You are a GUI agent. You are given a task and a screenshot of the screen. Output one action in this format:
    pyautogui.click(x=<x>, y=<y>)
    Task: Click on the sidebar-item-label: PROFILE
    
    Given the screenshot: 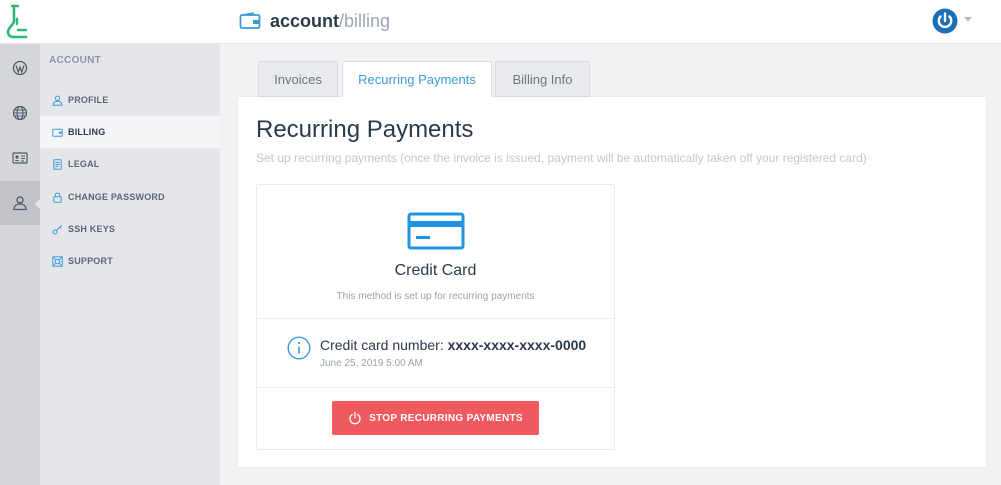 What is the action you would take?
    pyautogui.click(x=88, y=100)
    